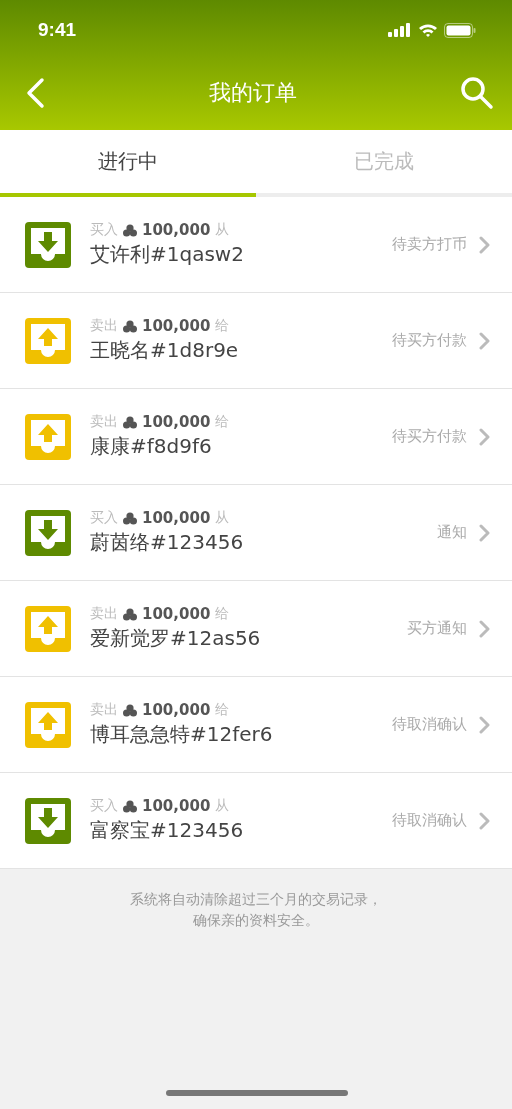 The image size is (512, 1109). I want to click on order-row: 卖出 100,000 给 爱新觉罗#12as56 买方通知, so click(256, 629).